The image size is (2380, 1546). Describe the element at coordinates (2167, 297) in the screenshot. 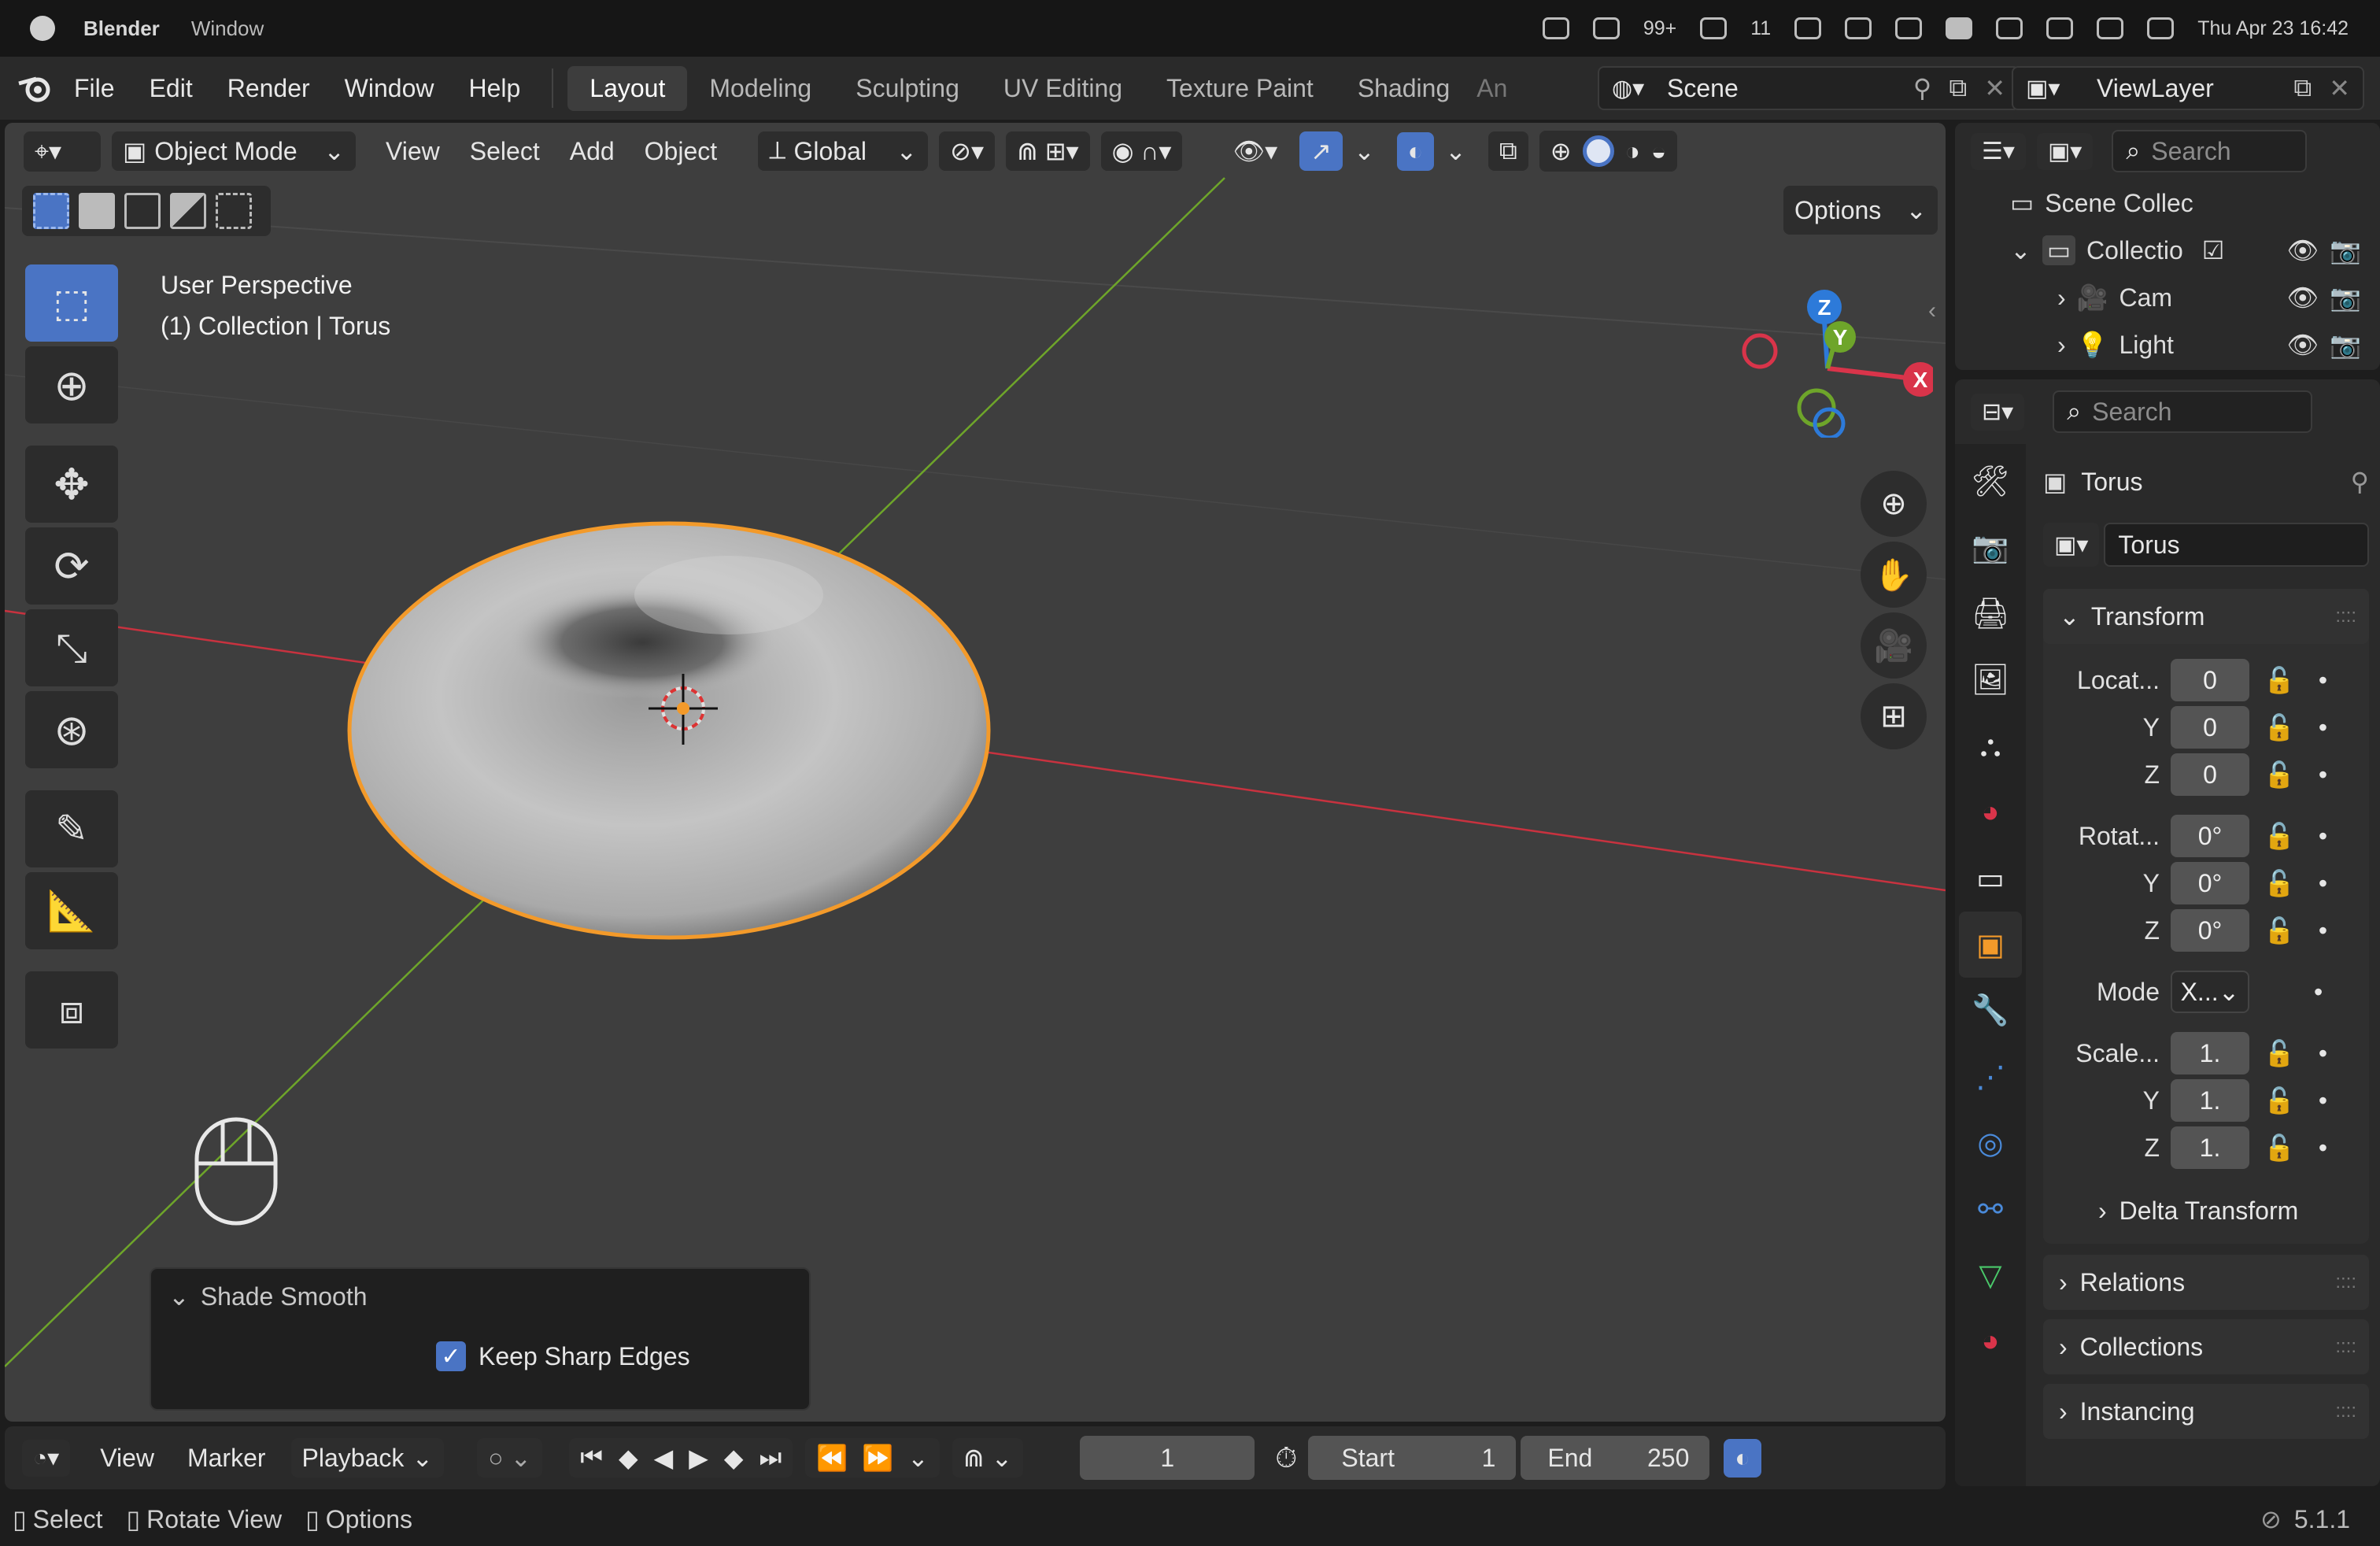

I see `tree-row: › 🎥 Cam 👁 📷` at that location.